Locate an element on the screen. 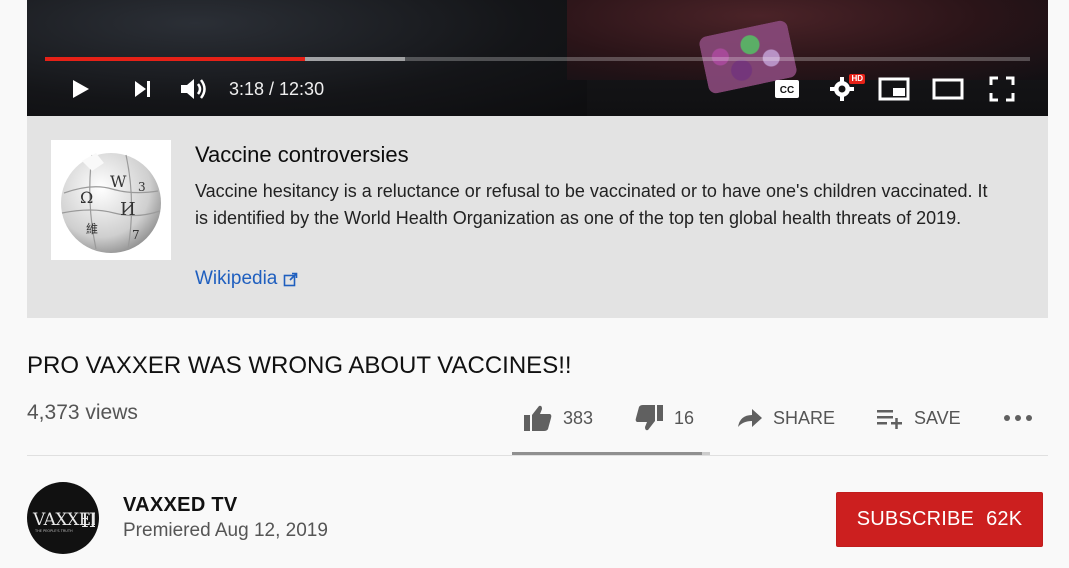 The height and width of the screenshot is (568, 1069). channel-name: VAXXED TV is located at coordinates (180, 505).